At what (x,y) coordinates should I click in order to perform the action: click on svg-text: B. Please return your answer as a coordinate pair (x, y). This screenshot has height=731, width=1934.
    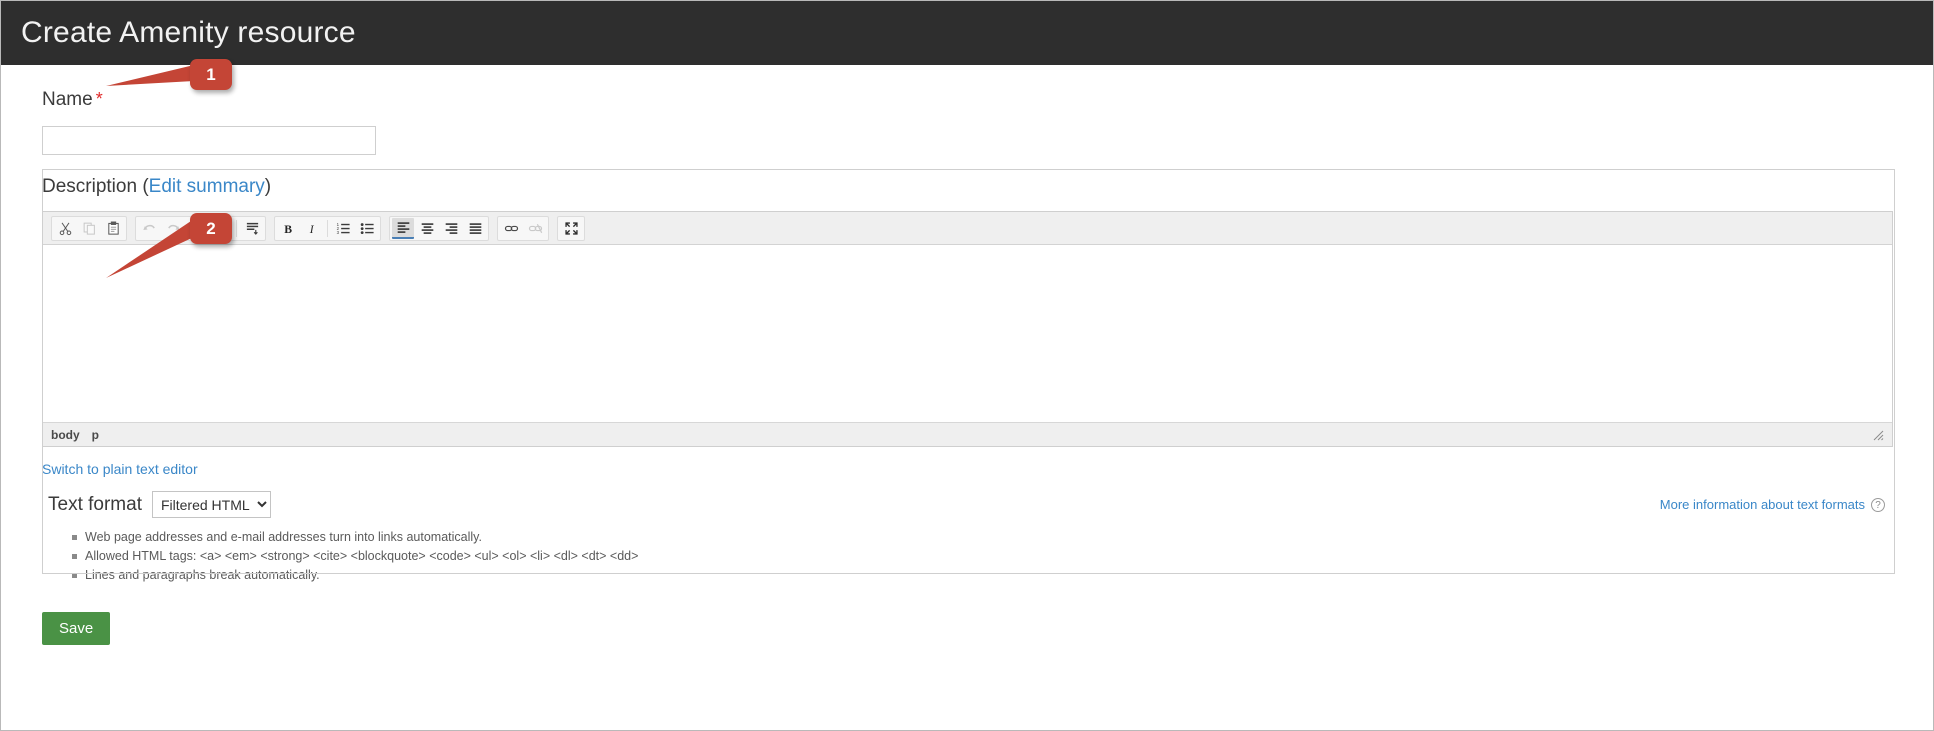
    Looking at the image, I should click on (288, 228).